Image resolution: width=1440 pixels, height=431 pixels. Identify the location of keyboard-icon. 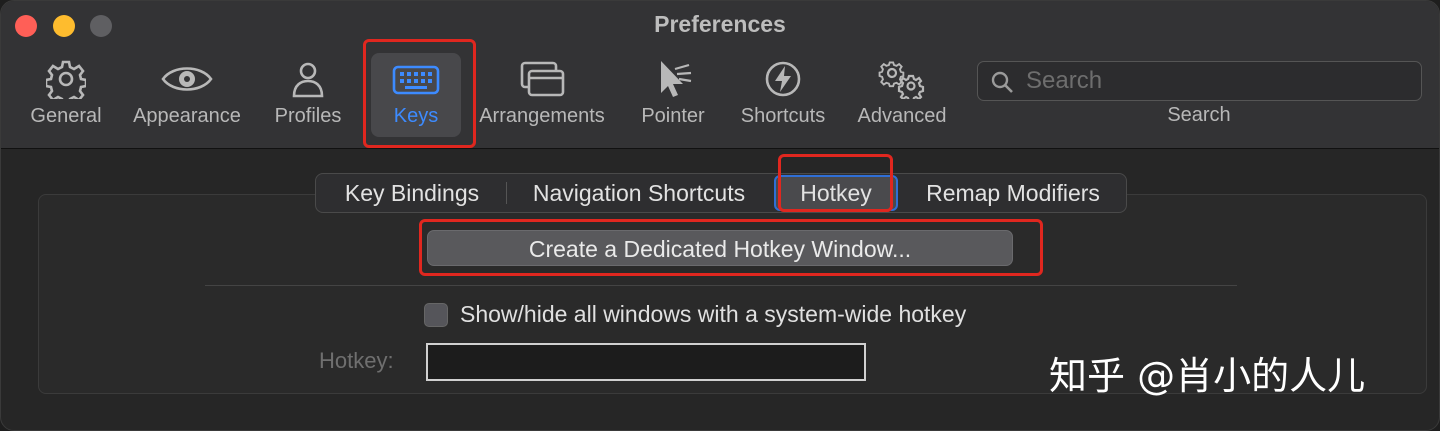
(416, 80).